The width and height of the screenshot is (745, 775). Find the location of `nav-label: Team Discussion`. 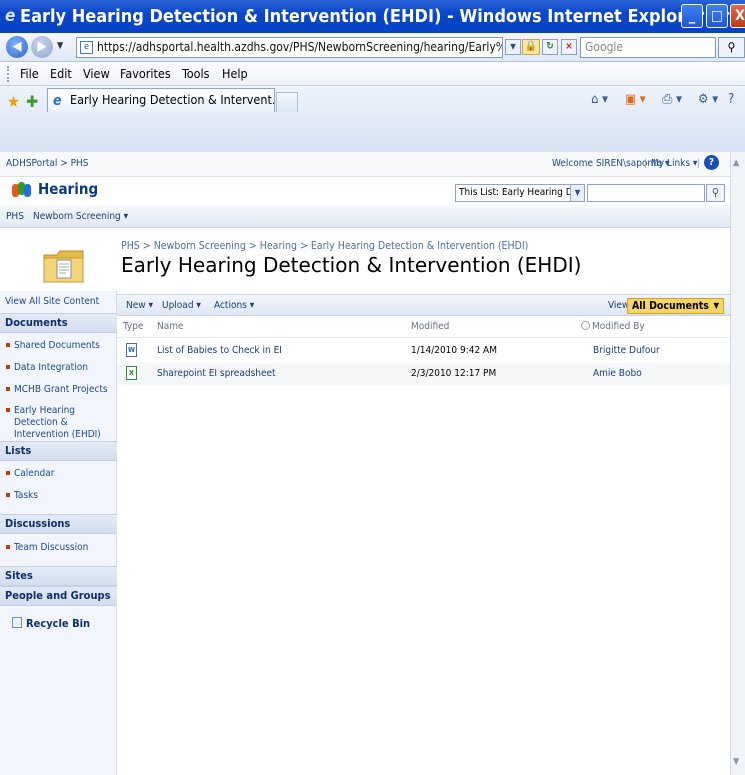

nav-label: Team Discussion is located at coordinates (51, 547).